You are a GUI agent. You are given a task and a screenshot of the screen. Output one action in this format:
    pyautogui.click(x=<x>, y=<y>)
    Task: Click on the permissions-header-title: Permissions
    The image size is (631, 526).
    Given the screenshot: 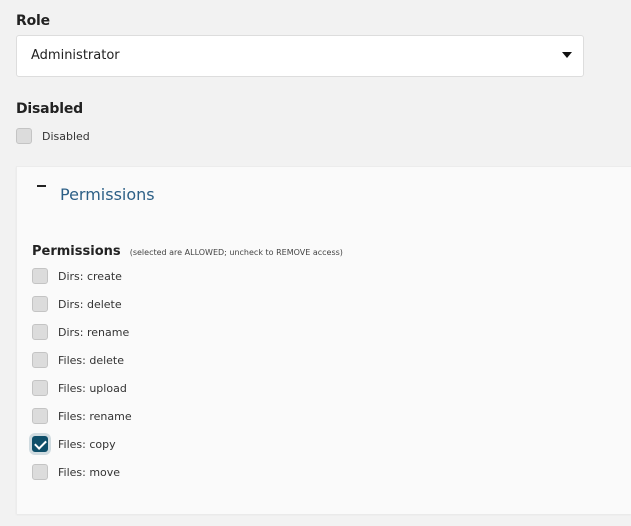 What is the action you would take?
    pyautogui.click(x=76, y=251)
    